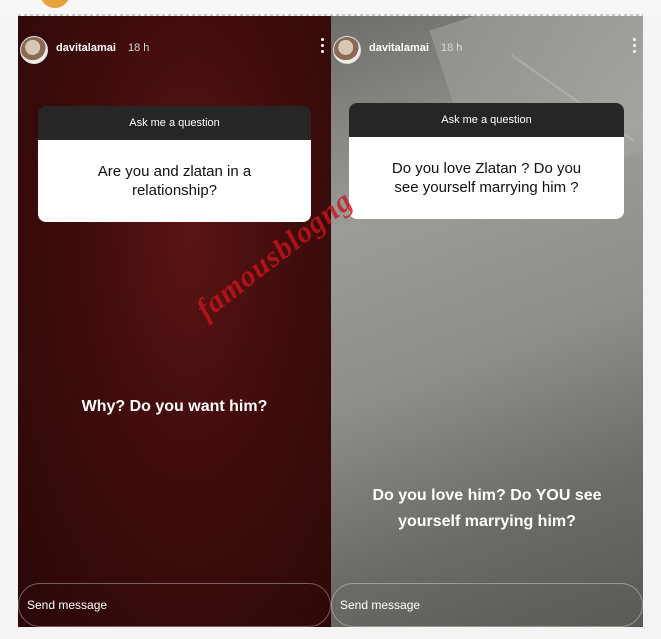  I want to click on top-strip, so click(330, 8).